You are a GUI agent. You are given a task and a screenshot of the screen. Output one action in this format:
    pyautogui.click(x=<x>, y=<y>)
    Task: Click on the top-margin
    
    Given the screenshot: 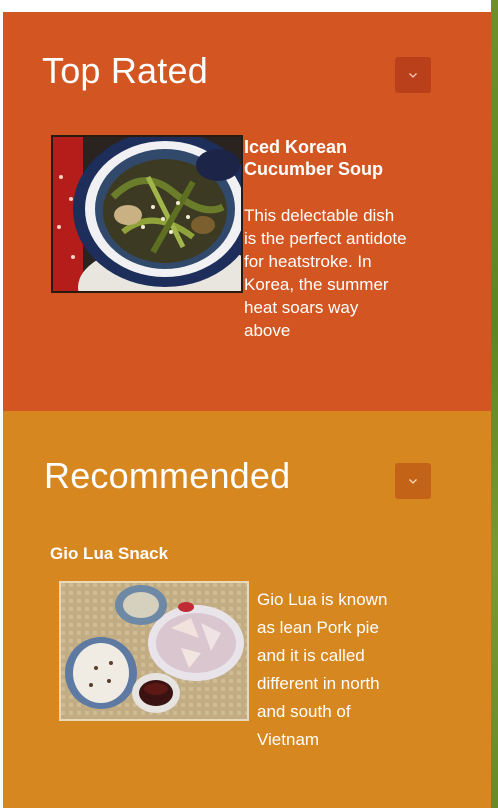 What is the action you would take?
    pyautogui.click(x=245, y=6)
    